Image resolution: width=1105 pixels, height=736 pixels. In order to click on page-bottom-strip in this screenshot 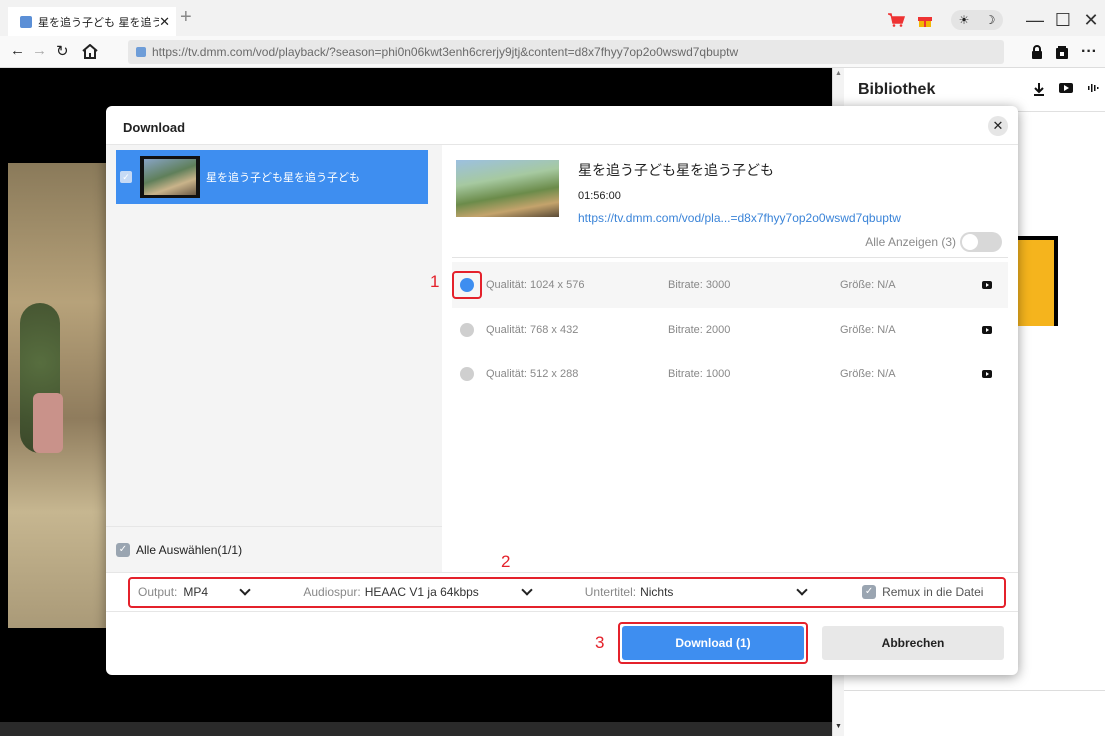, I will do `click(416, 729)`.